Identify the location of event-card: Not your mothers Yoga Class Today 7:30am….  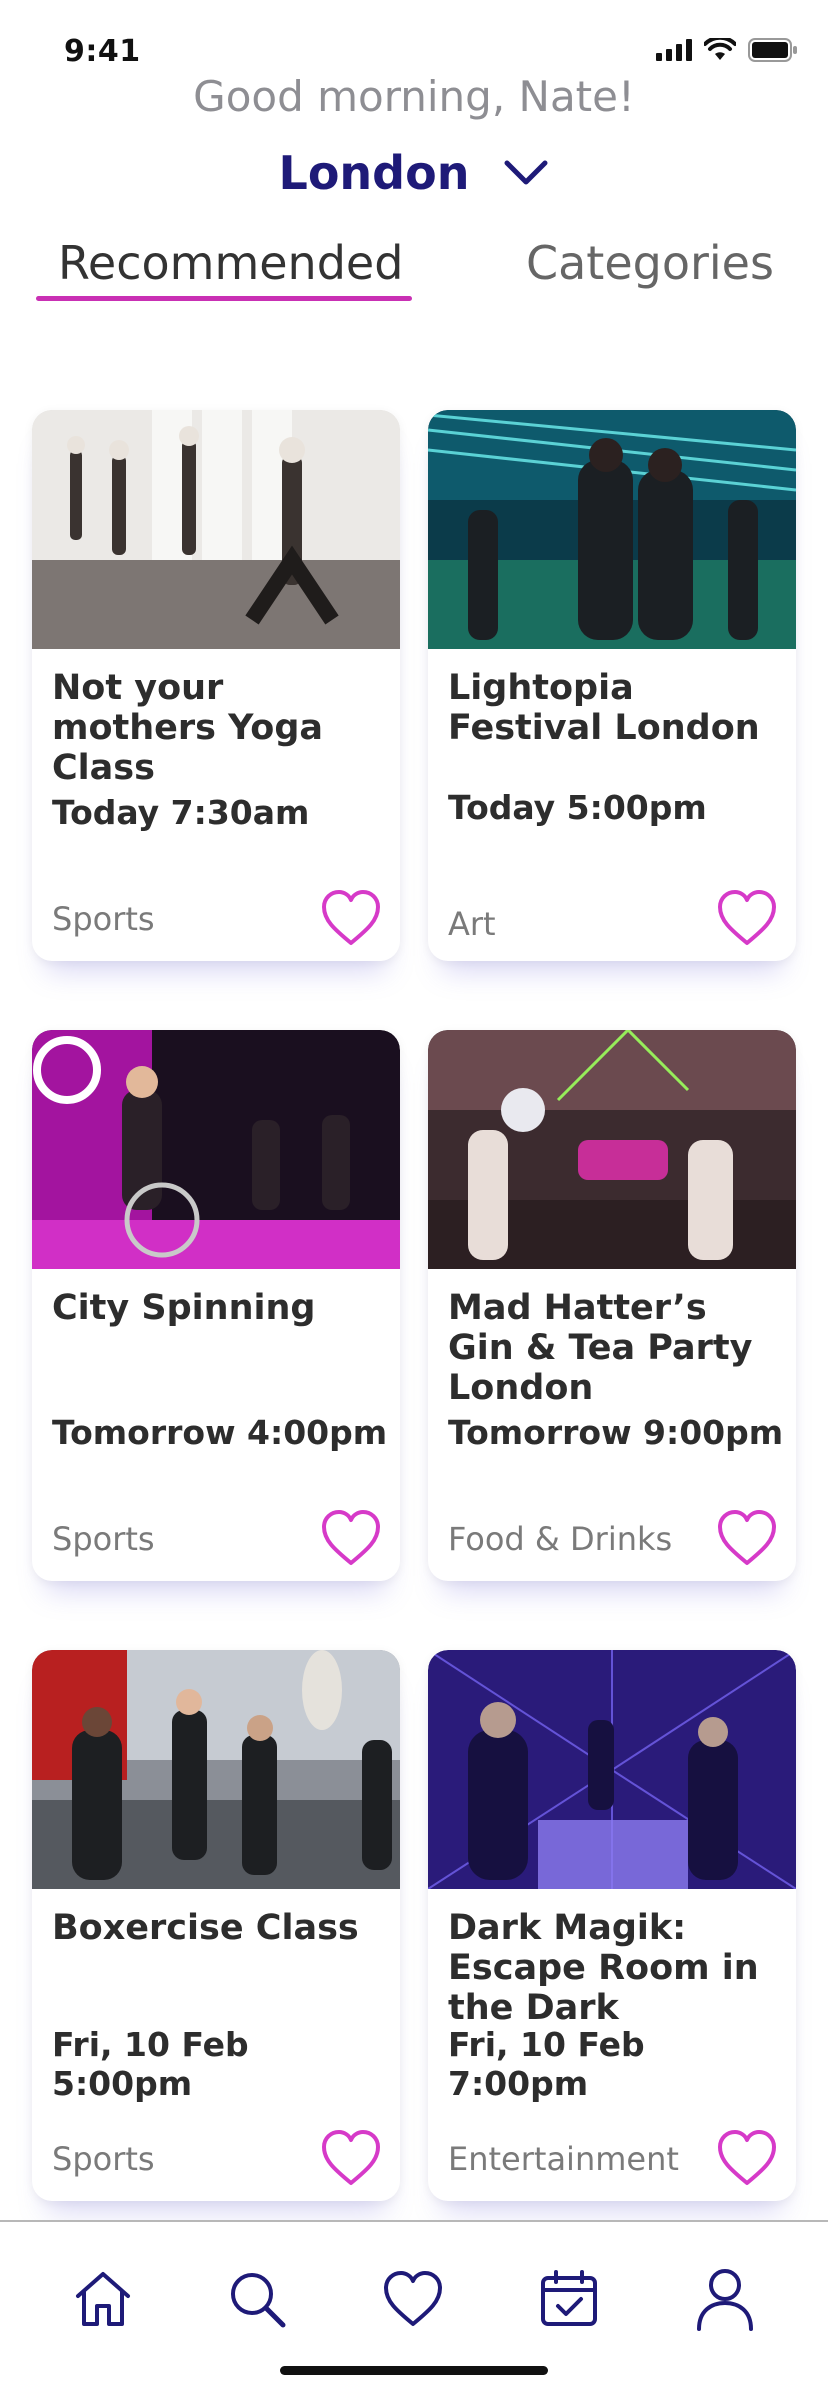
(216, 685).